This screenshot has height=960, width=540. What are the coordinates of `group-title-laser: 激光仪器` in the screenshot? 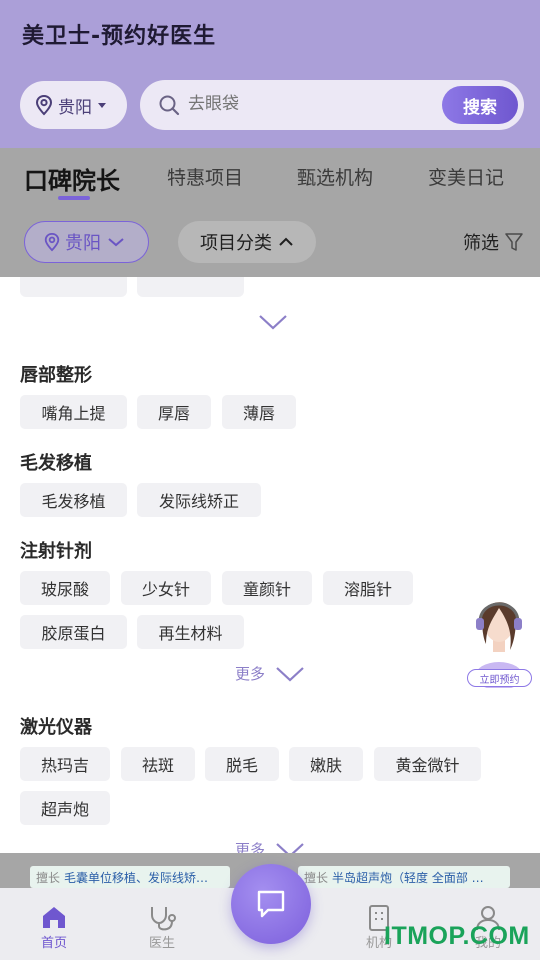 It's located at (56, 727).